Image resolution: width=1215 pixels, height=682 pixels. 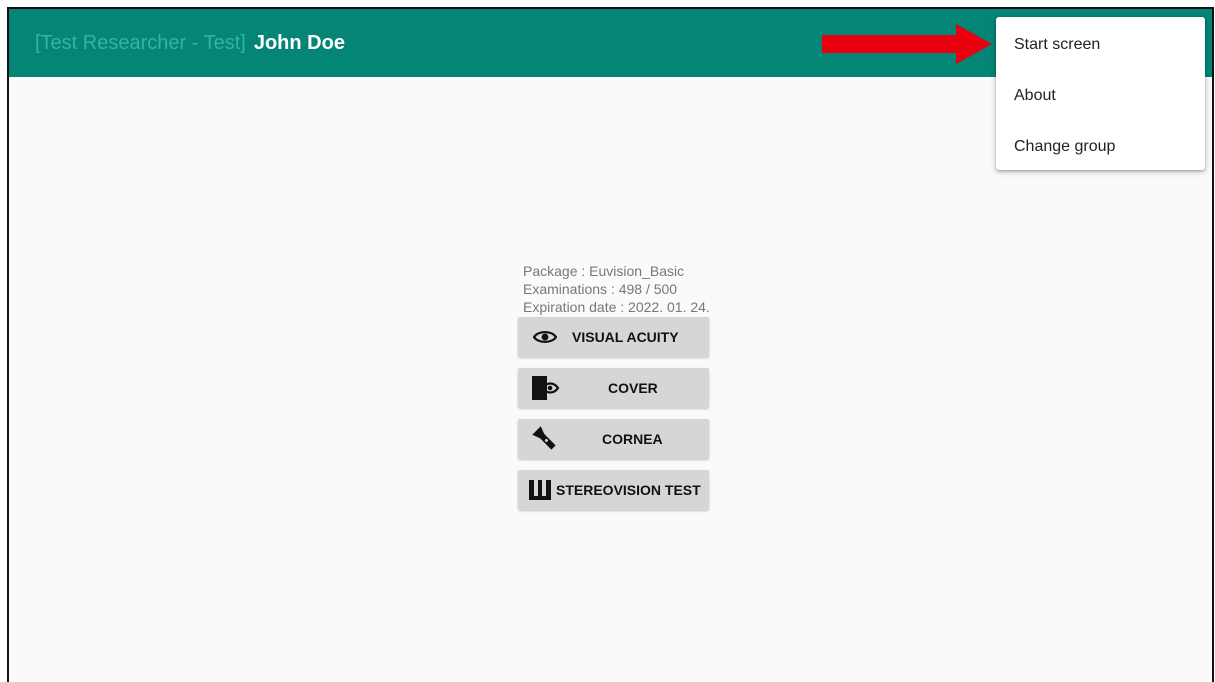 I want to click on cover-eye-icon, so click(x=545, y=388).